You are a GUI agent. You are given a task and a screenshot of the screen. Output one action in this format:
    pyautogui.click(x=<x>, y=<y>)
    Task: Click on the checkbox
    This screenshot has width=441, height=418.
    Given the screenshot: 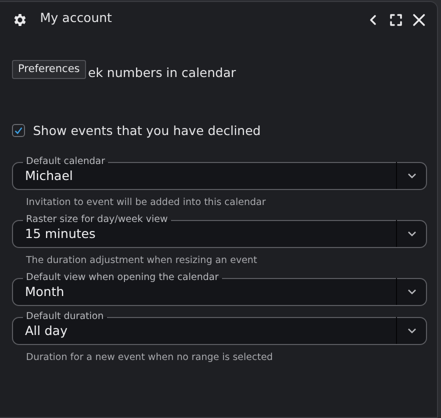 What is the action you would take?
    pyautogui.click(x=18, y=130)
    